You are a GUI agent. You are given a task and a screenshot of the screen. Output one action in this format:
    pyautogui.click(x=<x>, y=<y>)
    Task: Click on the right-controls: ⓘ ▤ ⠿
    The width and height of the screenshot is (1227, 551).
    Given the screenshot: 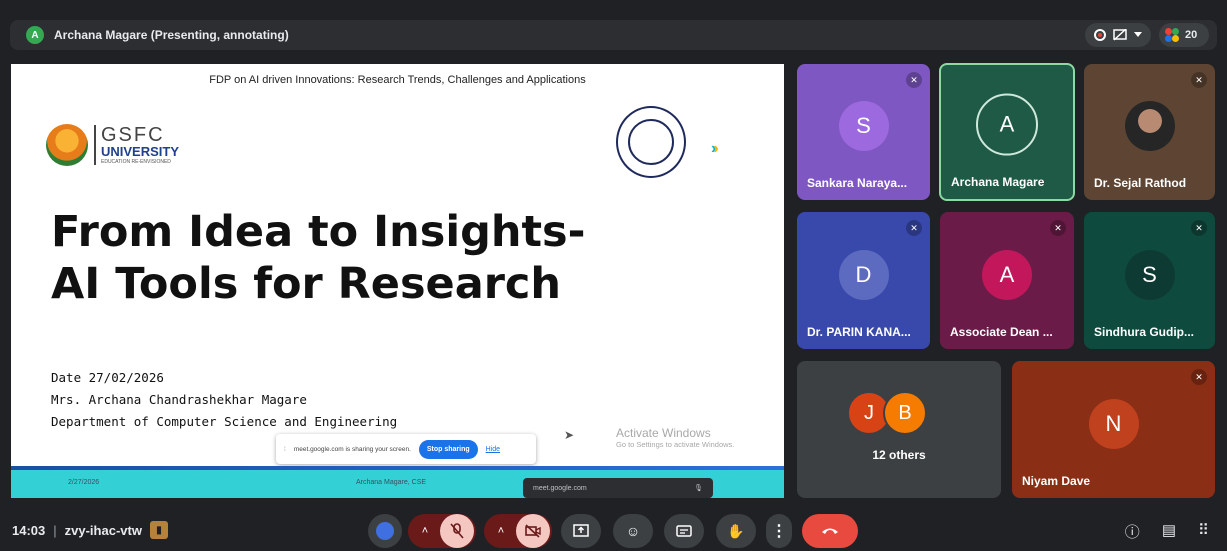 What is the action you would take?
    pyautogui.click(x=1167, y=531)
    